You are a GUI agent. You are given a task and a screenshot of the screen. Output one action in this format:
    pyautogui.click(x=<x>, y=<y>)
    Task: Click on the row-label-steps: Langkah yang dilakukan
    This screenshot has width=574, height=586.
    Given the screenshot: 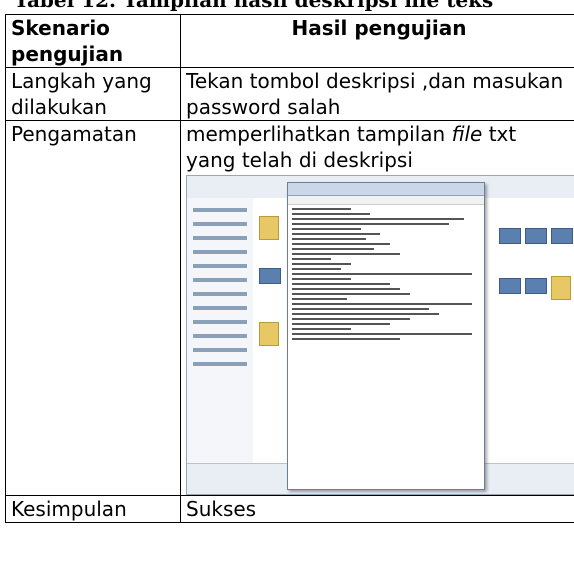 What is the action you would take?
    pyautogui.click(x=93, y=94)
    